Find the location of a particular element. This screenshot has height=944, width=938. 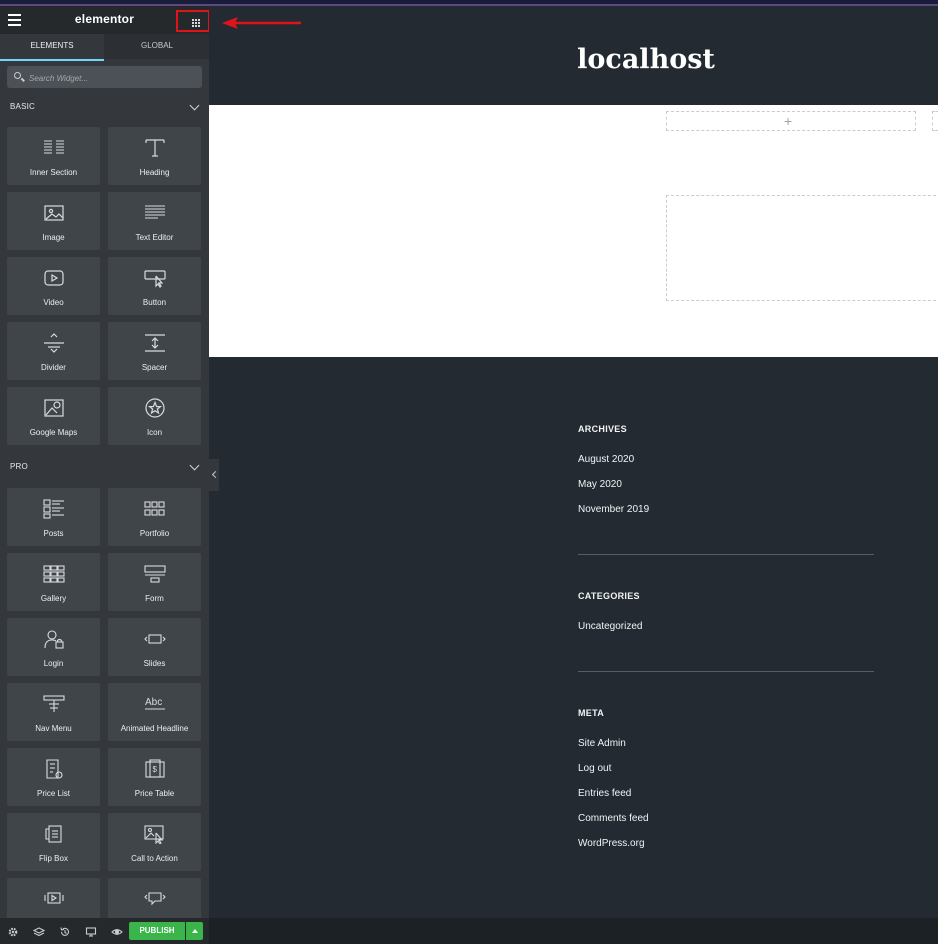

widget-label: Google Maps is located at coordinates (53, 432).